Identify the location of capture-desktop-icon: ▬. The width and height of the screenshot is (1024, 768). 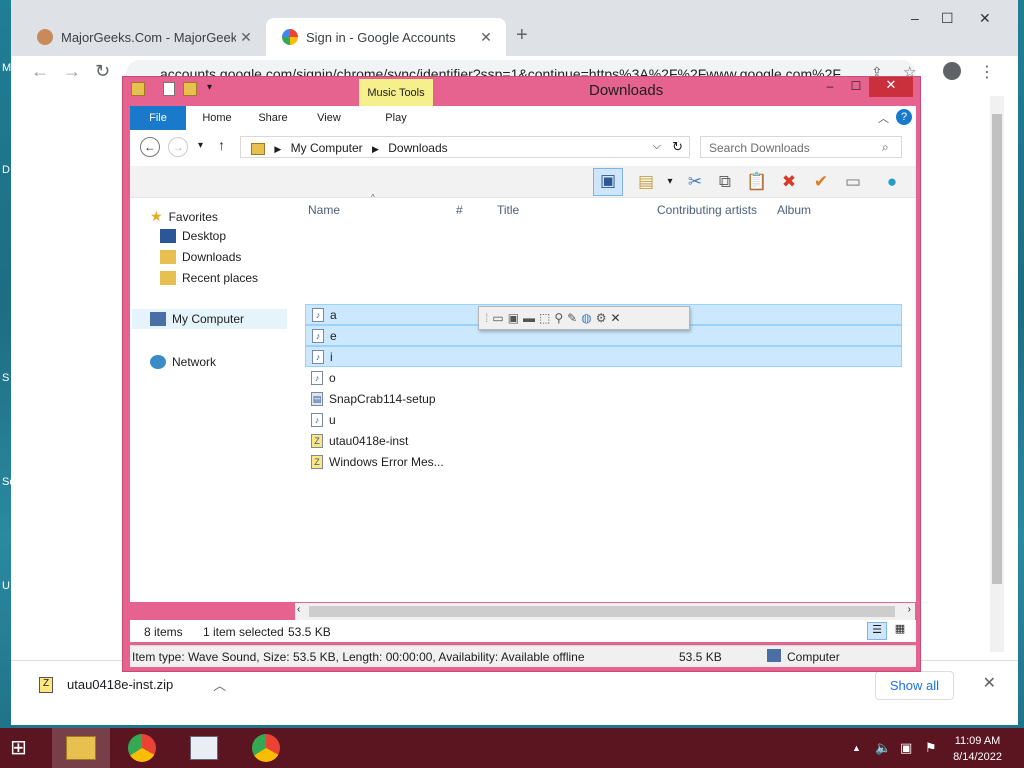
(529, 318).